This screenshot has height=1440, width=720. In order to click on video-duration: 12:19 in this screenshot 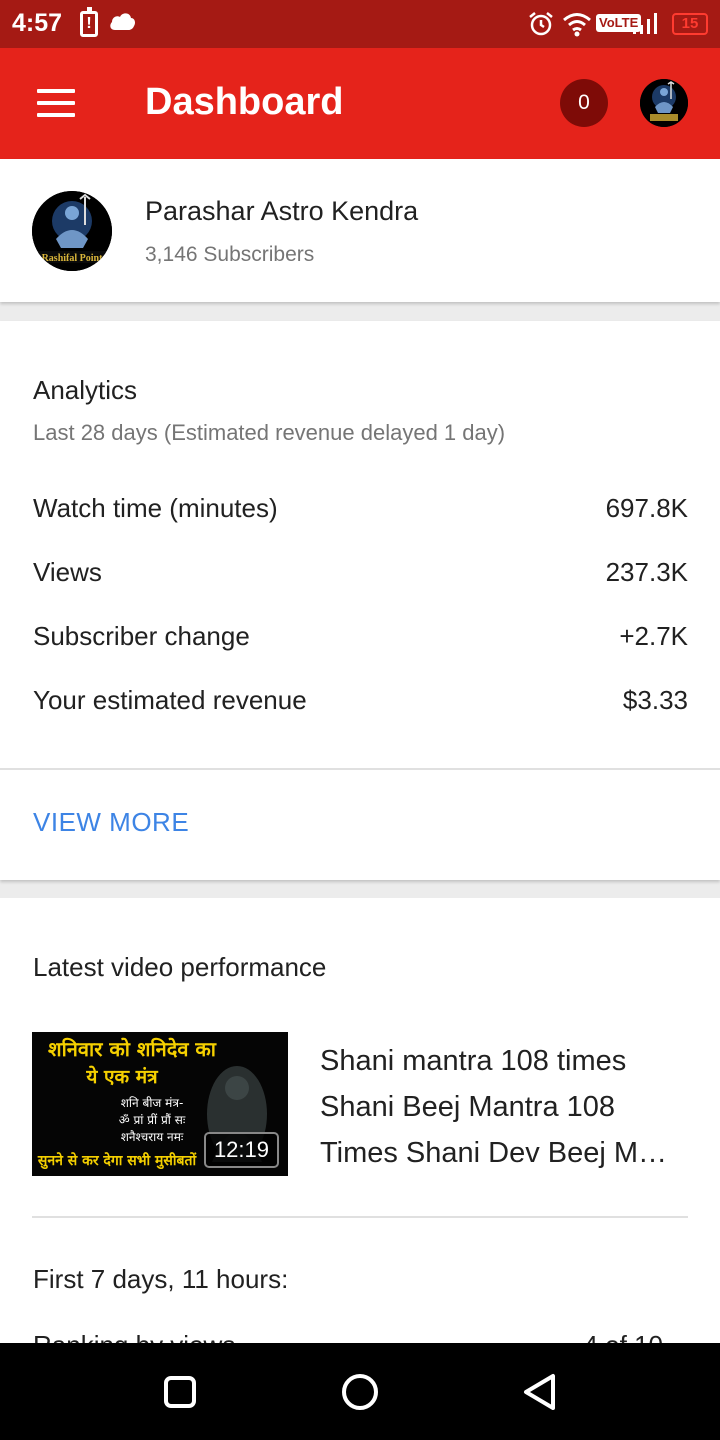, I will do `click(241, 1150)`.